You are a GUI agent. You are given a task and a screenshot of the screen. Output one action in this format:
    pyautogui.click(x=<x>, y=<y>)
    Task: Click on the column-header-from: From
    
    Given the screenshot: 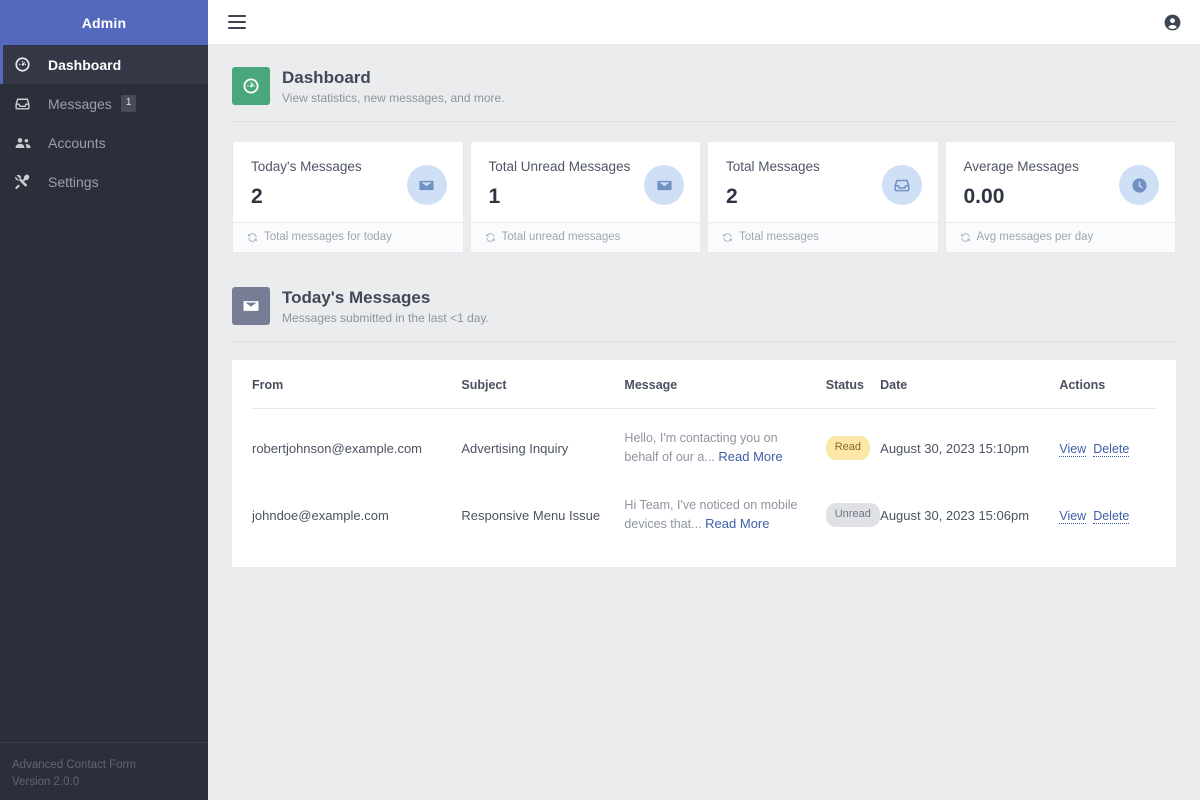 What is the action you would take?
    pyautogui.click(x=357, y=393)
    